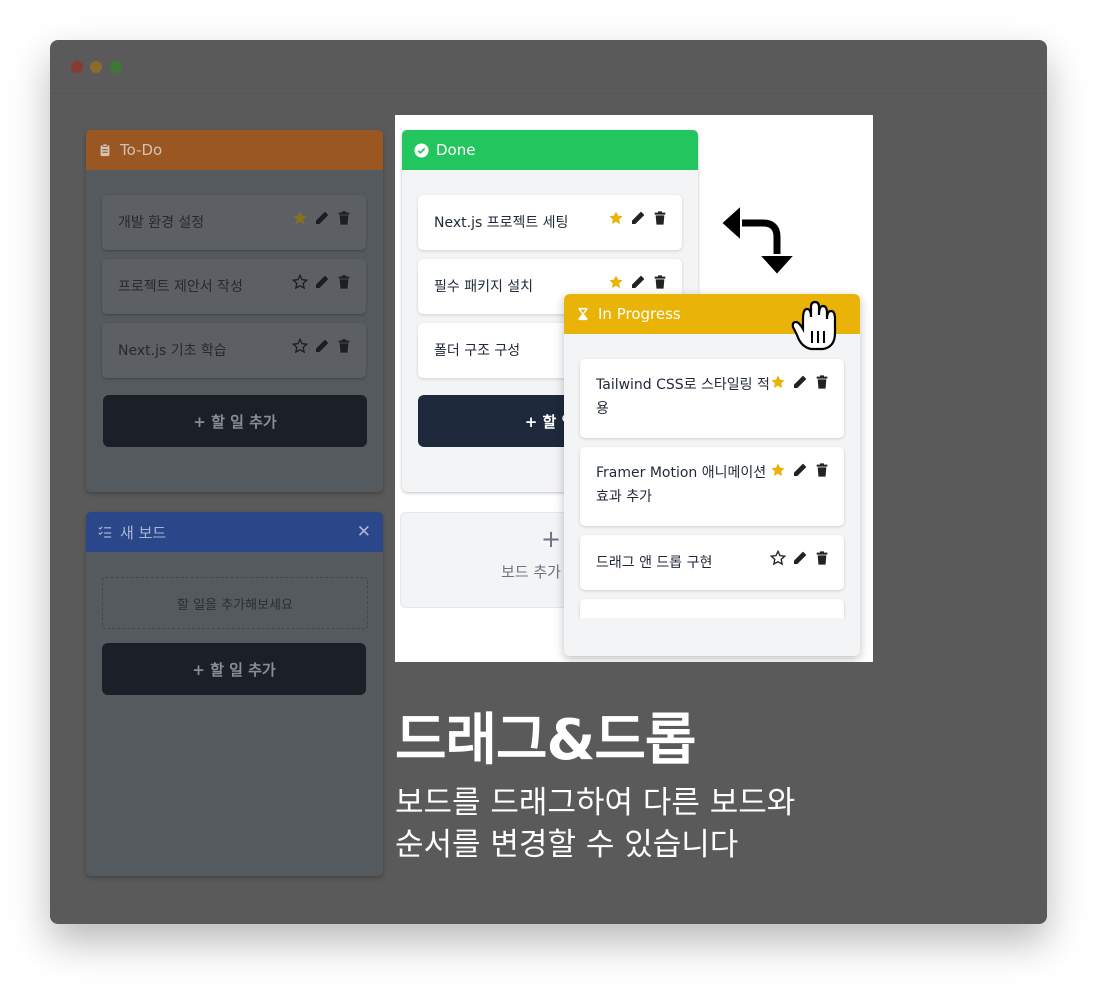 The width and height of the screenshot is (1097, 984). Describe the element at coordinates (548, 67) in the screenshot. I see `title-bar` at that location.